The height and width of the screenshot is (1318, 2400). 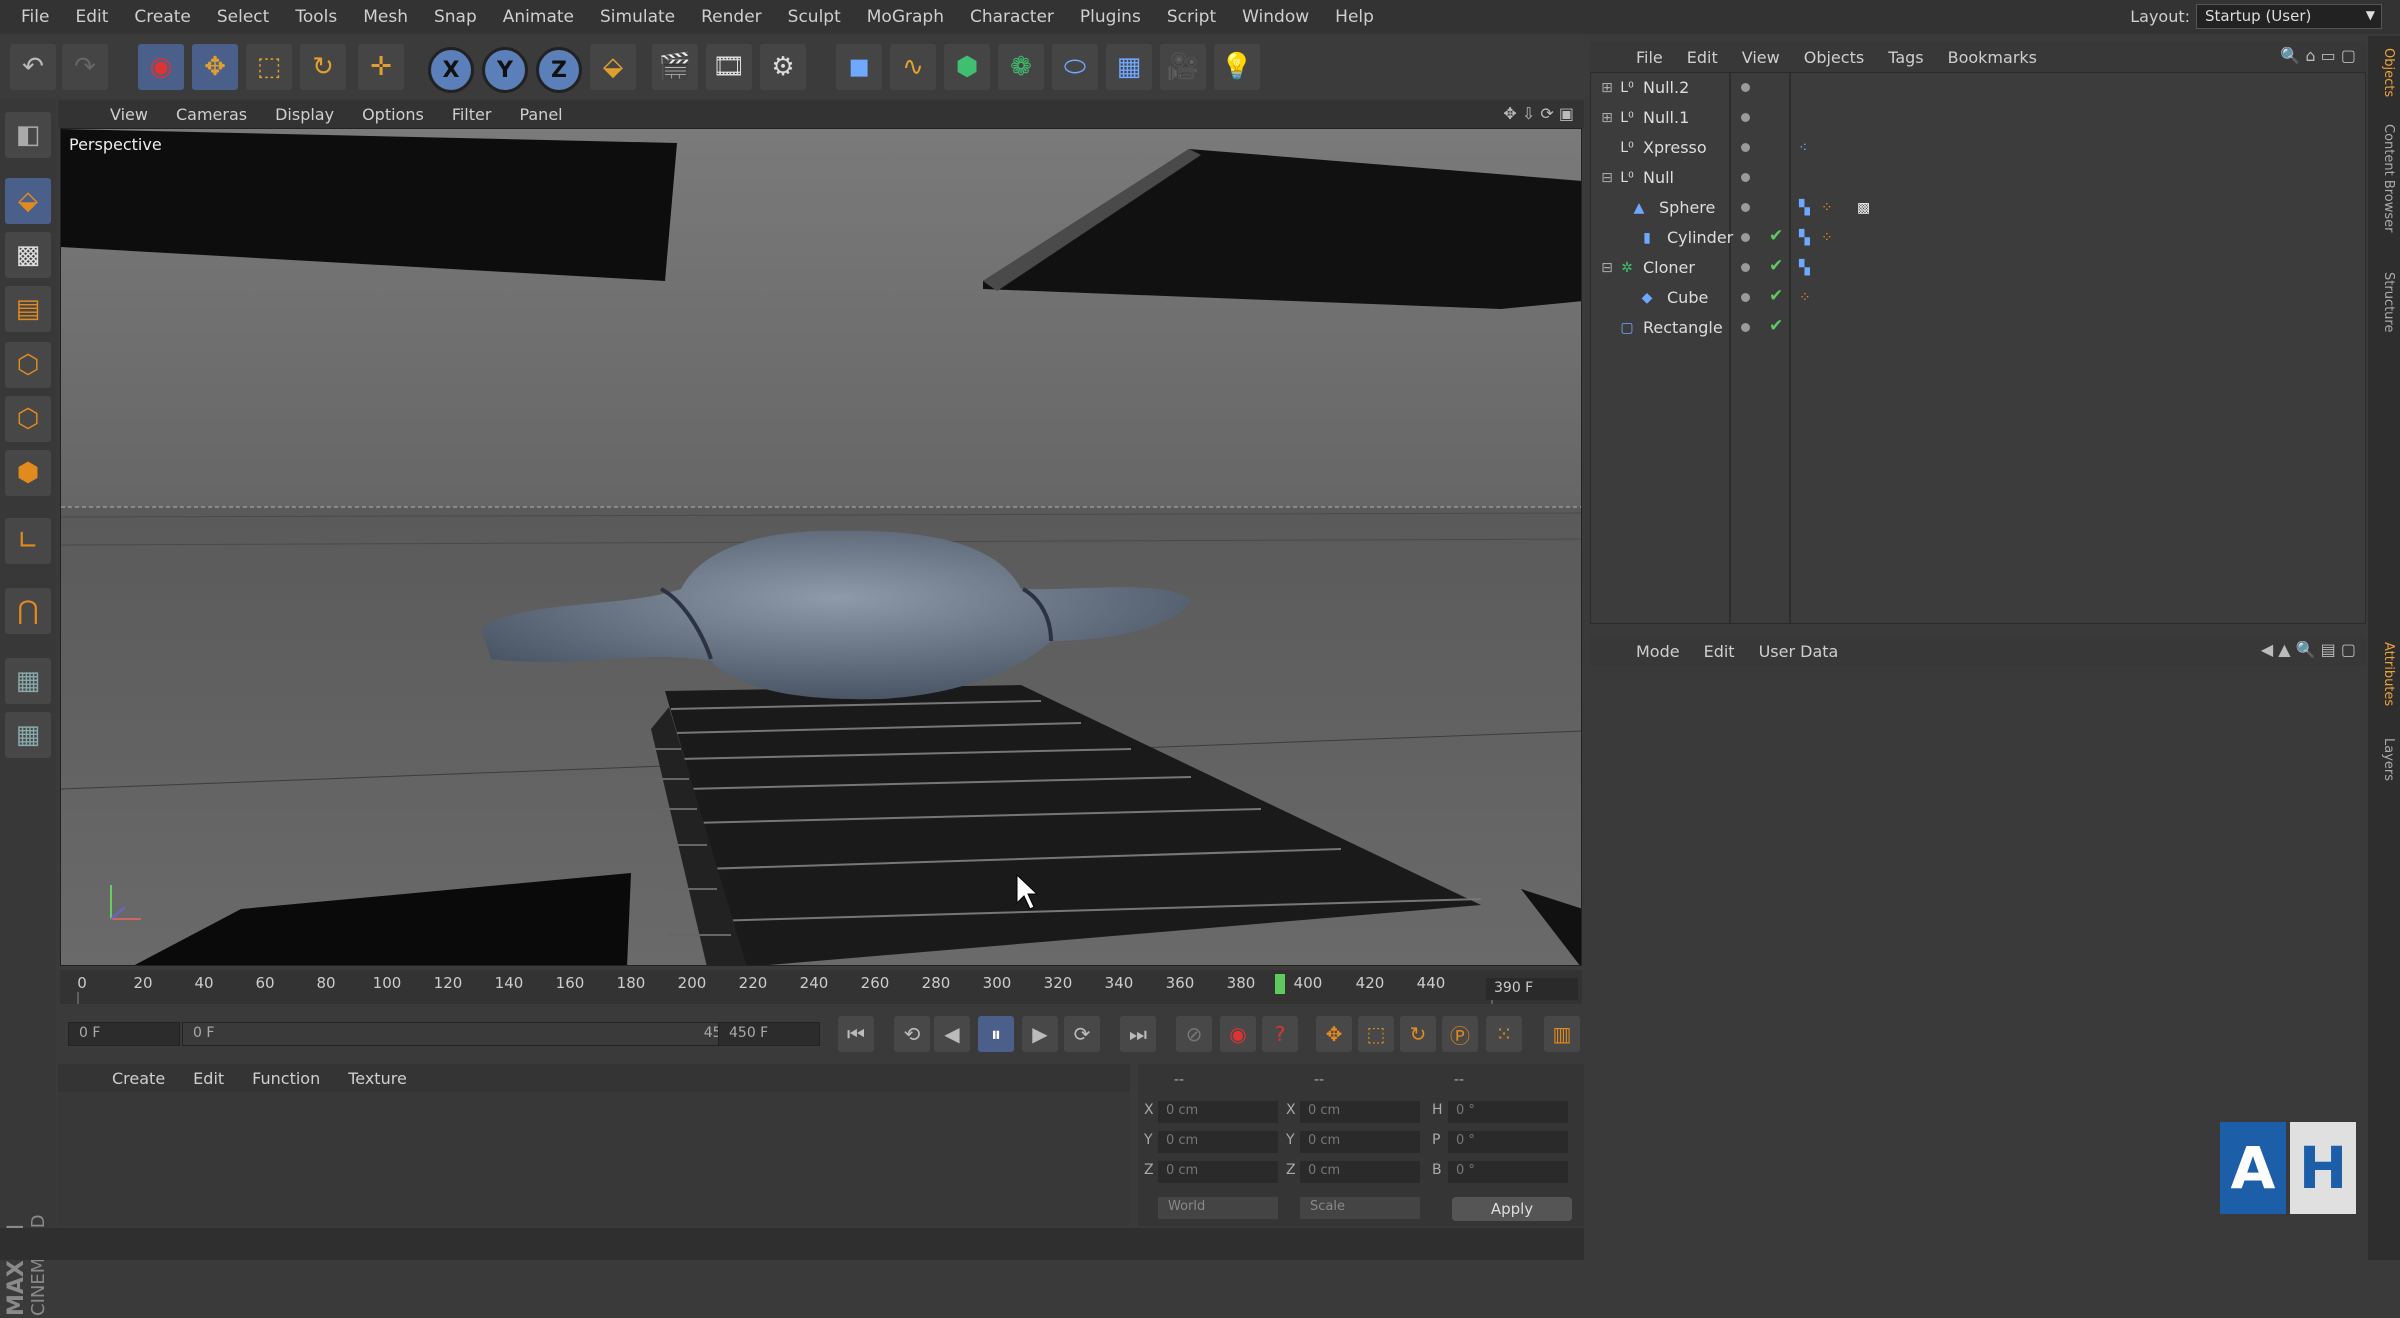 I want to click on end-frame-field: 450 F, so click(x=769, y=1034).